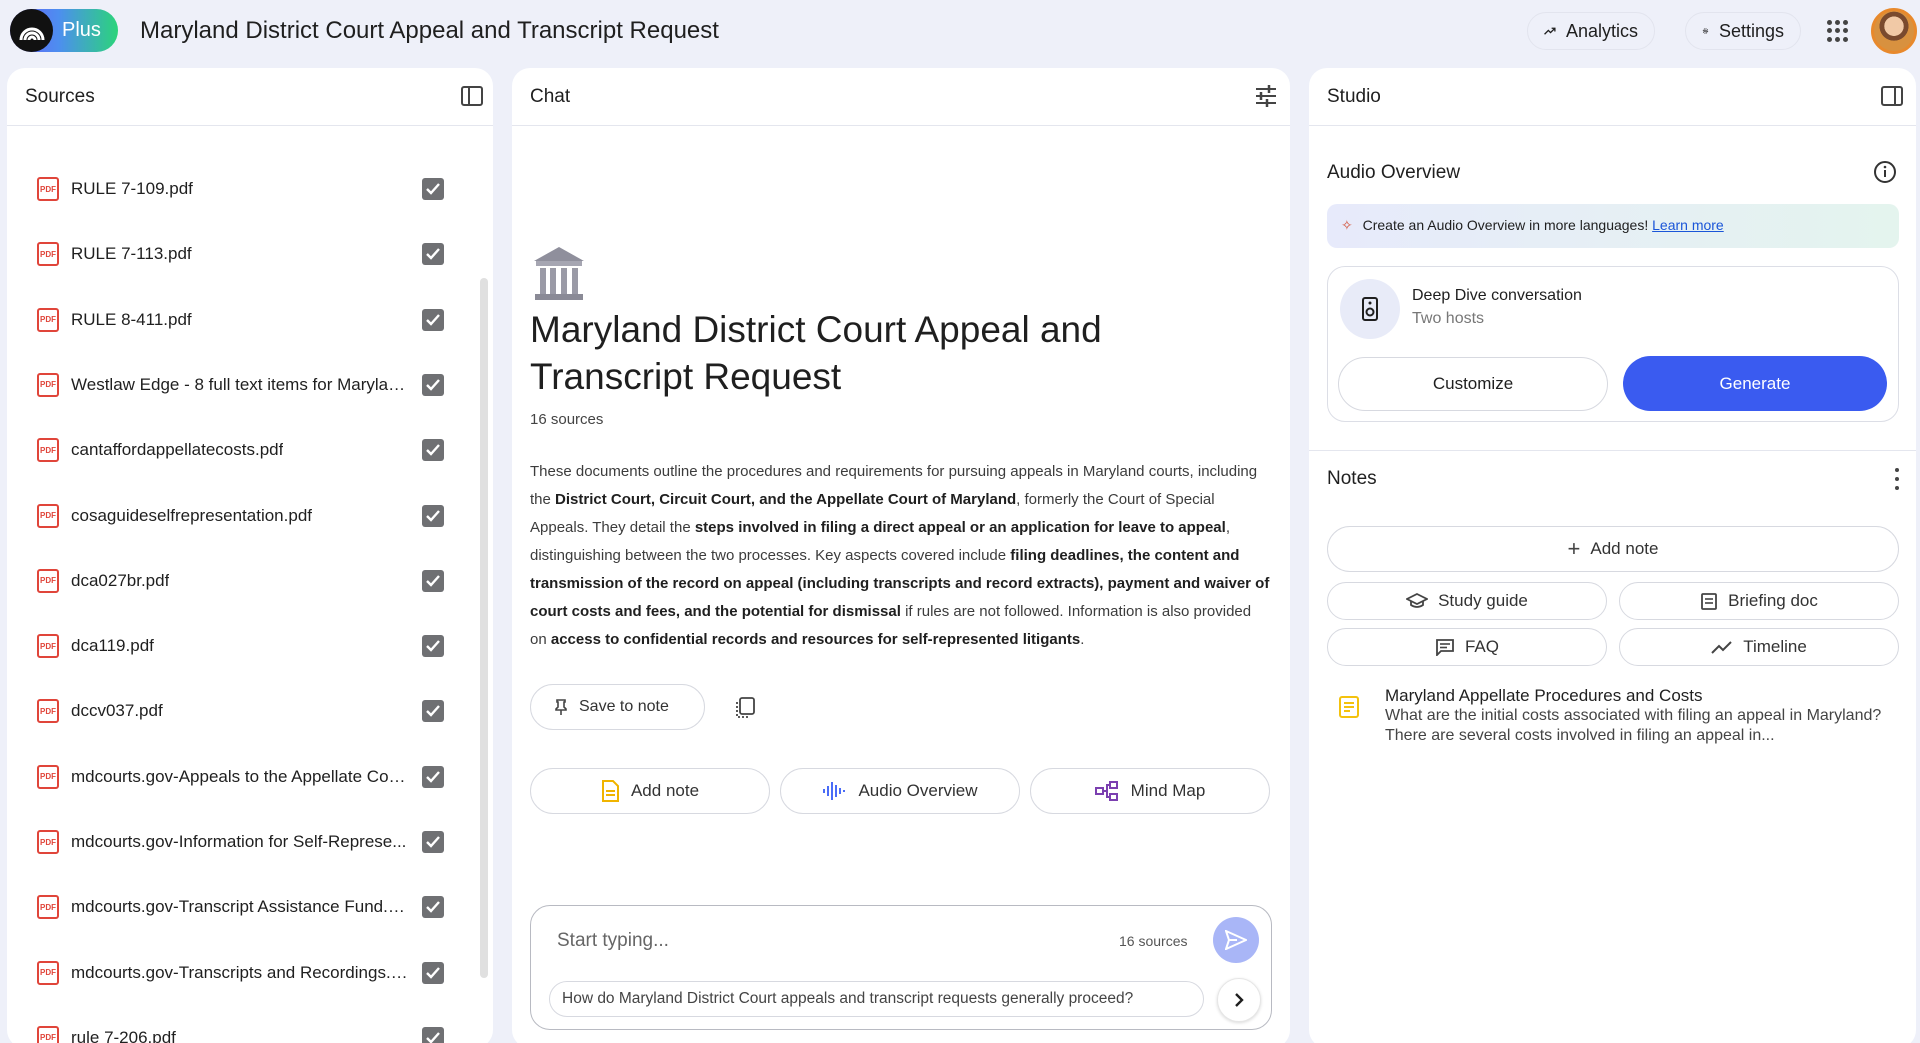 This screenshot has height=1043, width=1920. I want to click on notes-title: Notes, so click(1352, 478).